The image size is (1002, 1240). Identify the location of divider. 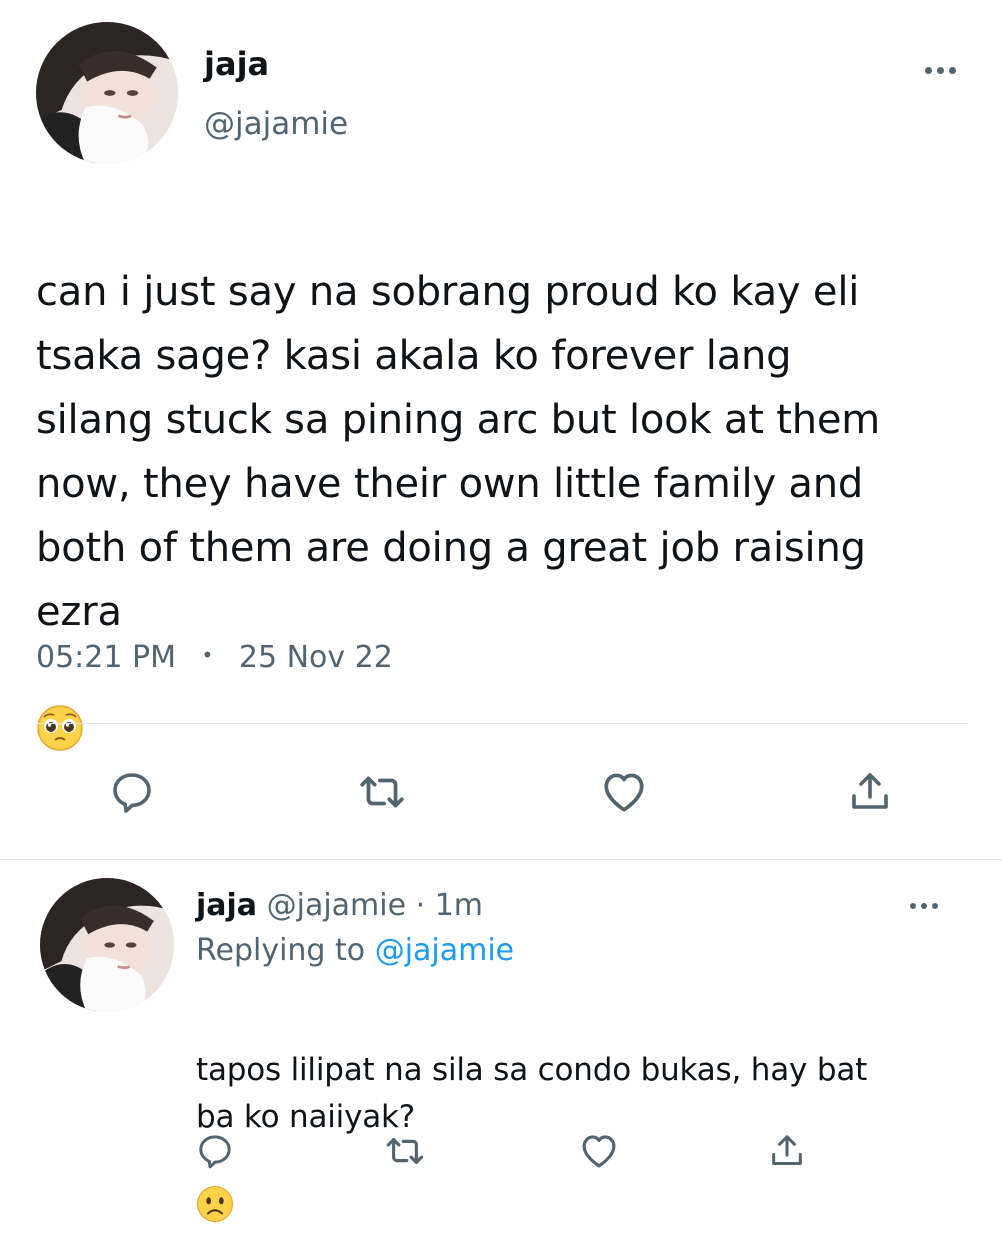
(502, 723).